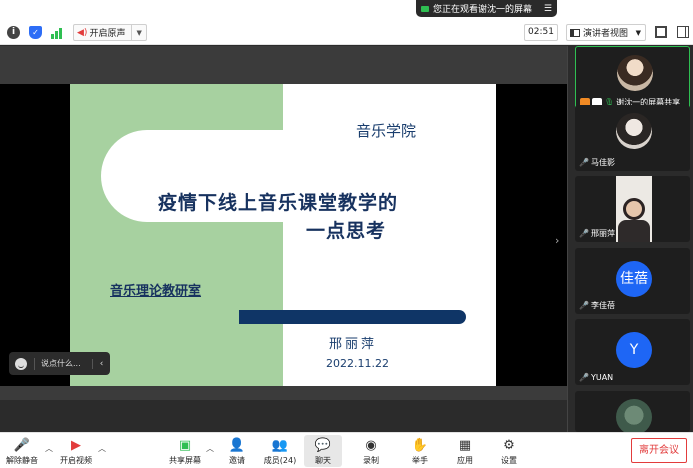 The image size is (693, 468). I want to click on chat-button: 💬 聊天, so click(323, 451).